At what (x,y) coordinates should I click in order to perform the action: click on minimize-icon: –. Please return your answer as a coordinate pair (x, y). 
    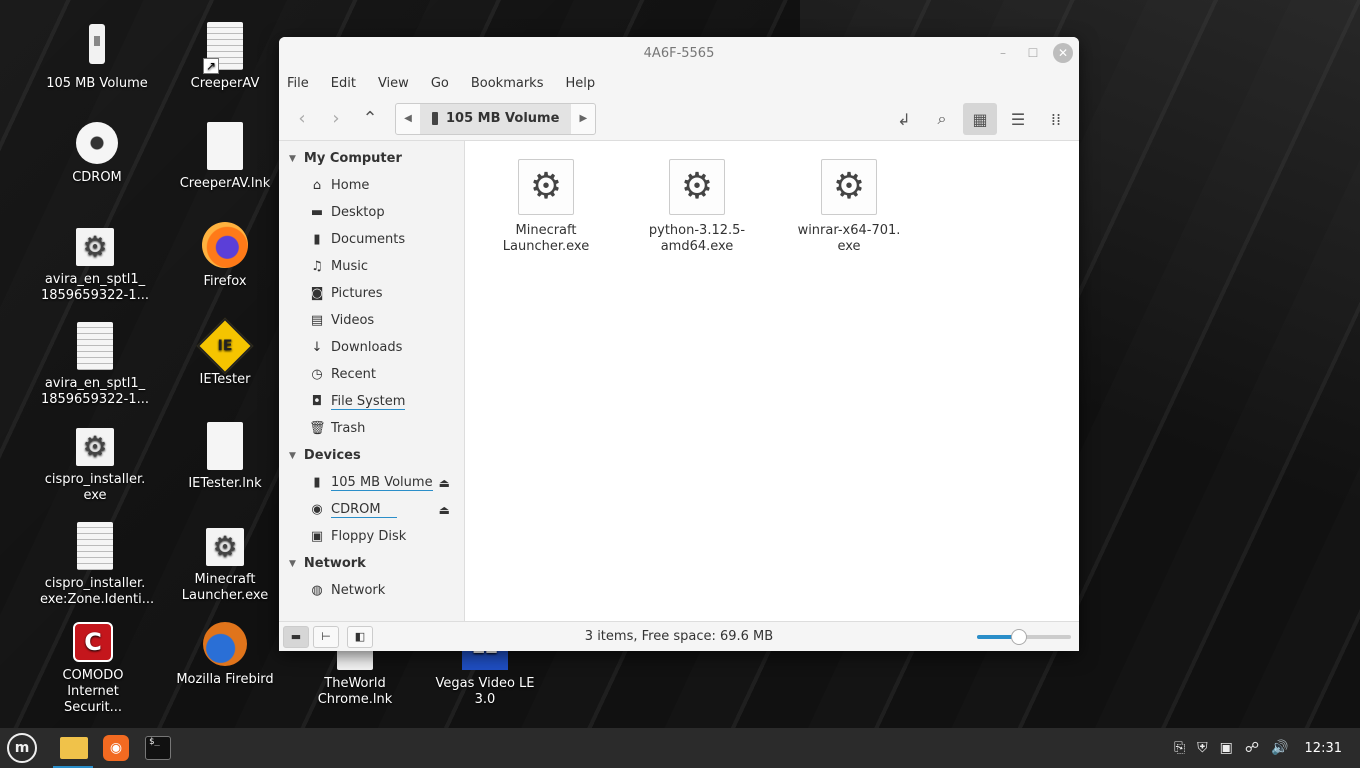
    Looking at the image, I should click on (1003, 53).